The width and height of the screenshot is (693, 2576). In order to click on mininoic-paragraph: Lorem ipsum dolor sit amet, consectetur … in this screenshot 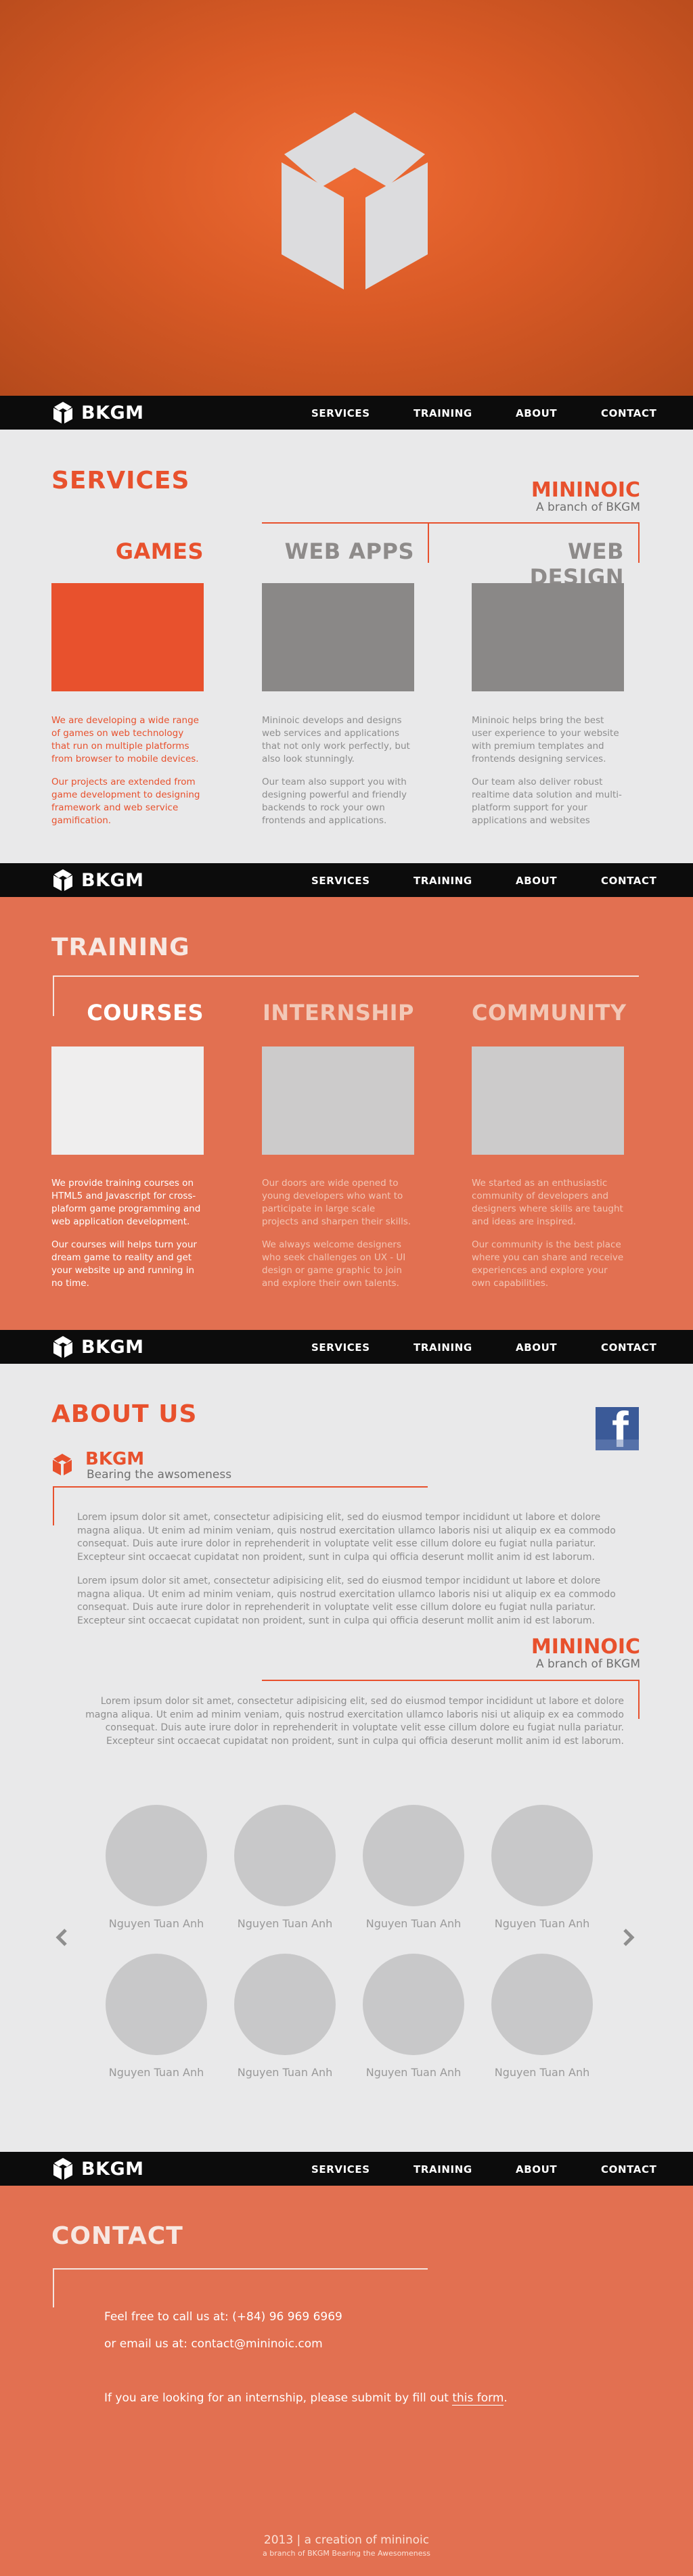, I will do `click(354, 1721)`.